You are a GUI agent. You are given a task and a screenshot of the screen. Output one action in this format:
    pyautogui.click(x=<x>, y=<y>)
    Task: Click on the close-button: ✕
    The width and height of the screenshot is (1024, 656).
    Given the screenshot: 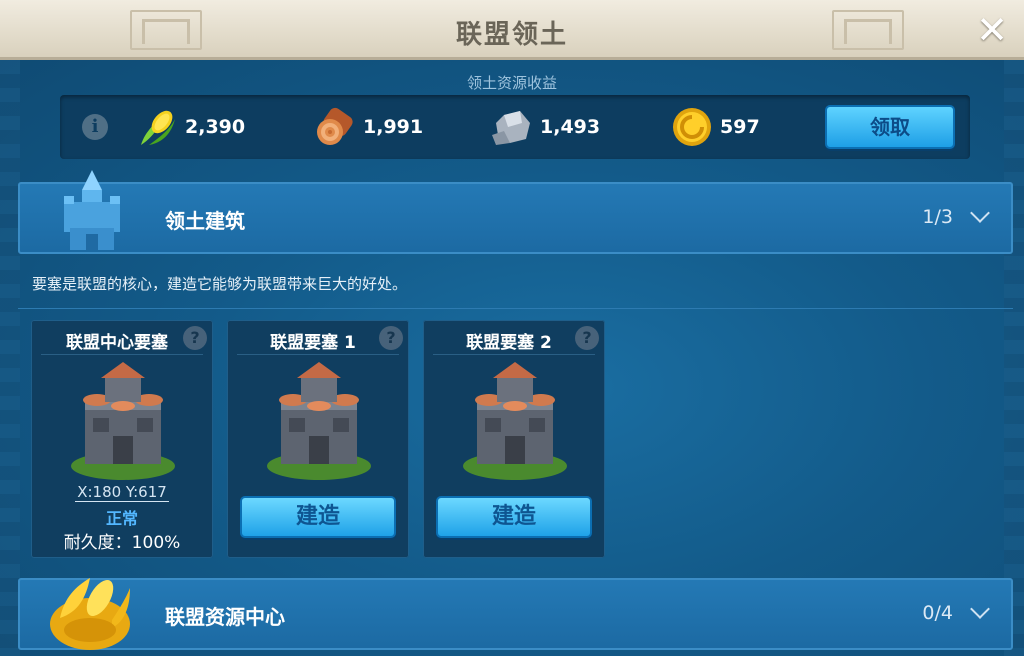 What is the action you would take?
    pyautogui.click(x=992, y=30)
    